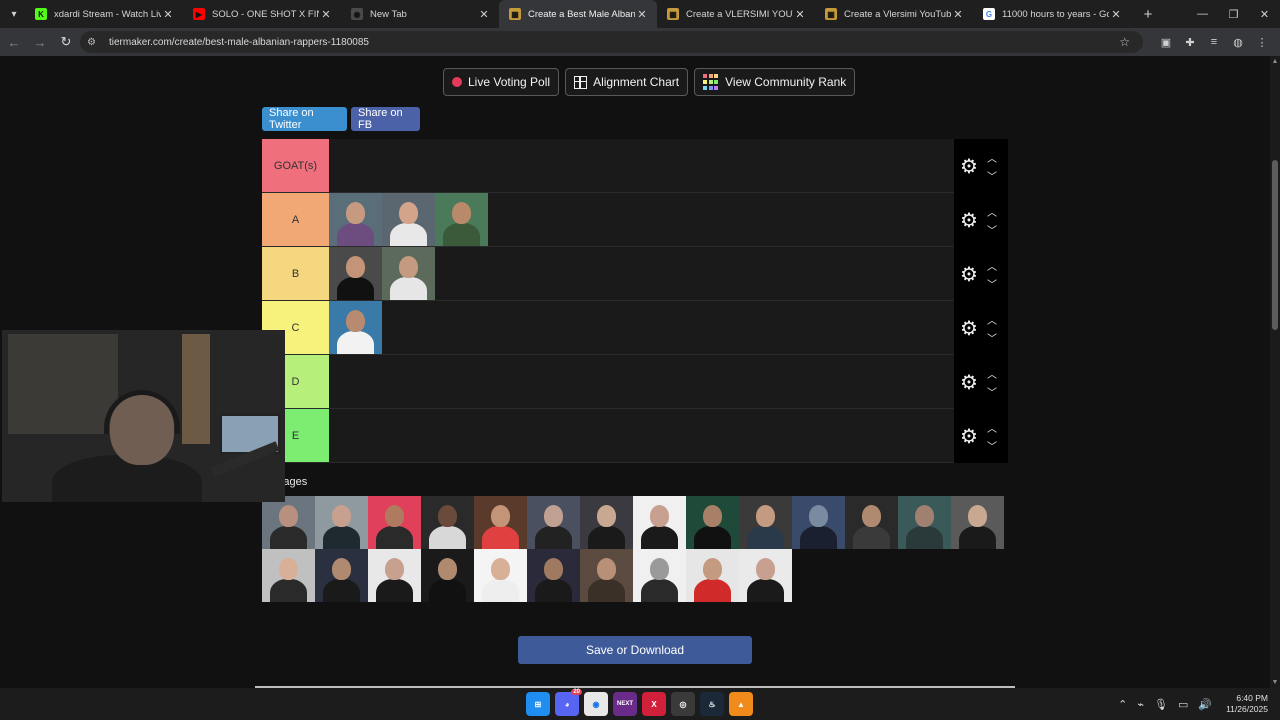  Describe the element at coordinates (1122, 704) in the screenshot. I see `tray-chevron-icon: ⌃` at that location.